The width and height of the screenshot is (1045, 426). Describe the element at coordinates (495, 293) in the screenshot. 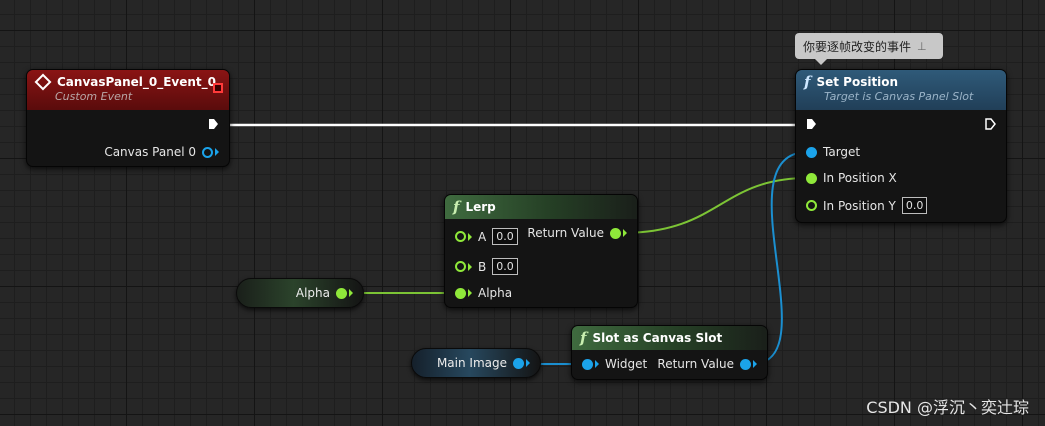

I see `lerp-alpha-label: Alpha` at that location.